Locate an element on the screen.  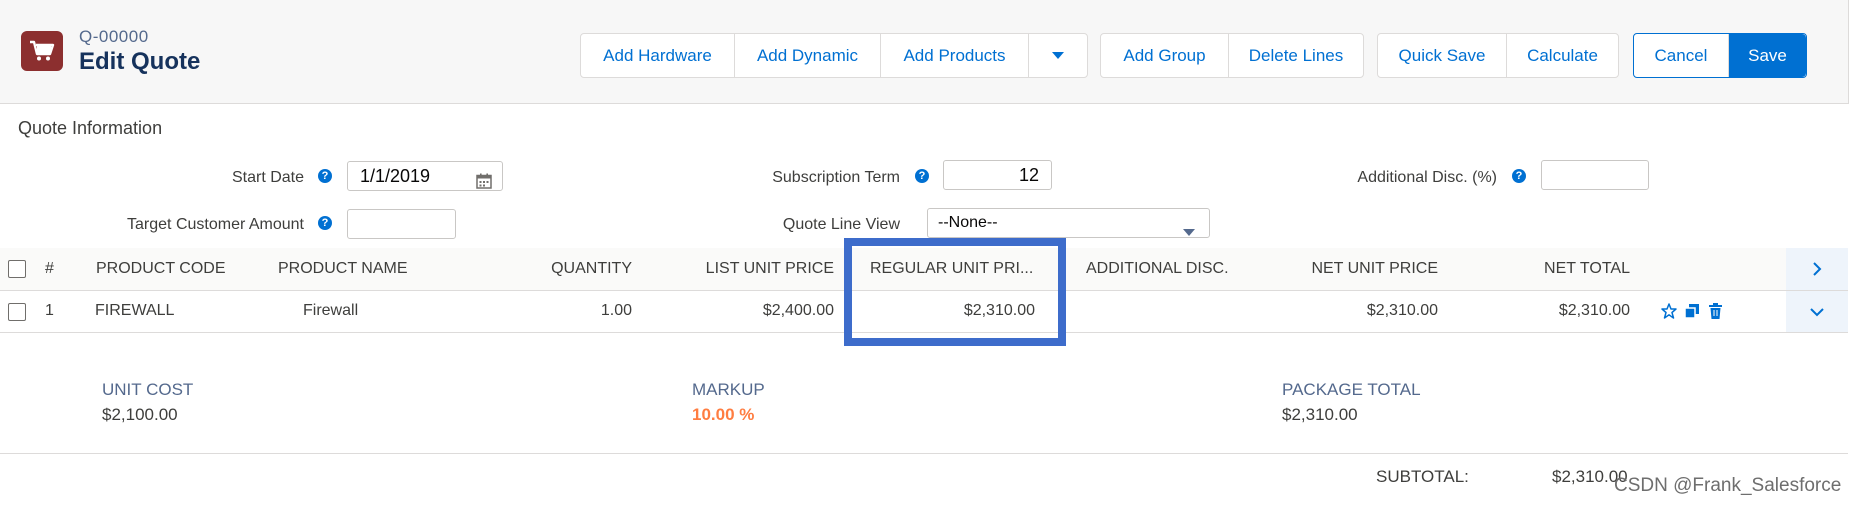
add-dynamic-button: Add Dynamic is located at coordinates (808, 55).